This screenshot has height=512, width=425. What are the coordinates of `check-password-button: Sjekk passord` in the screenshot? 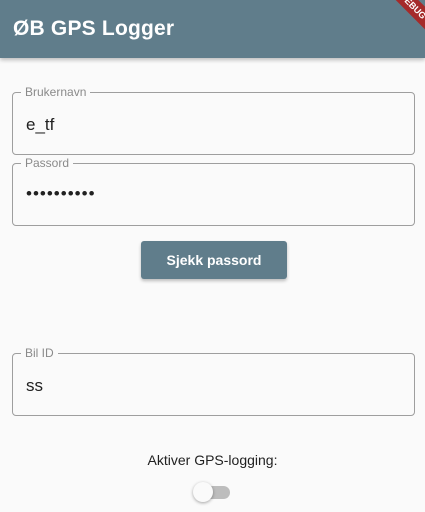 It's located at (214, 260).